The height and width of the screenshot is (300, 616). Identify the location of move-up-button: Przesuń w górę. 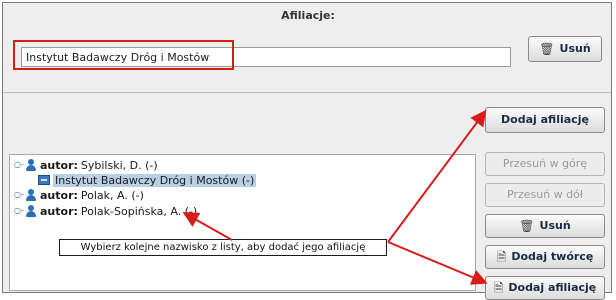
(545, 164).